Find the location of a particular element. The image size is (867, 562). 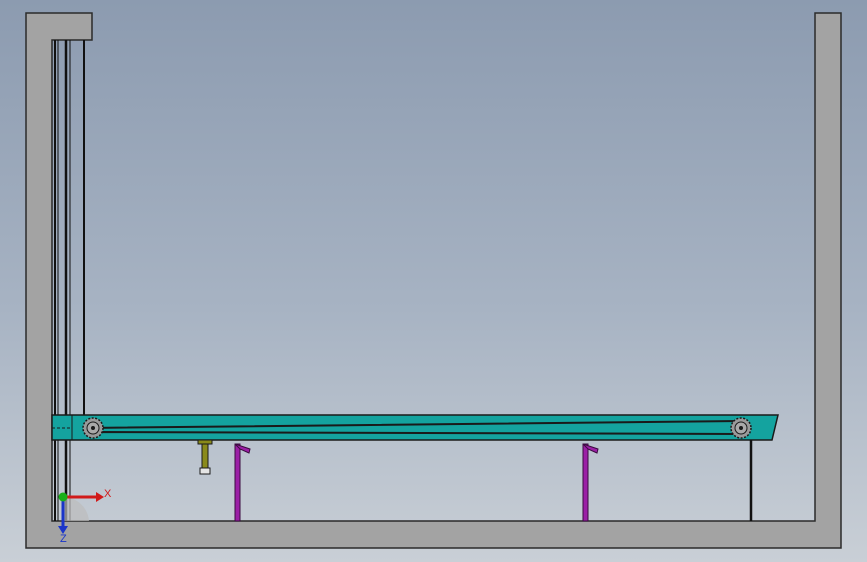

support-left is located at coordinates (242, 482).